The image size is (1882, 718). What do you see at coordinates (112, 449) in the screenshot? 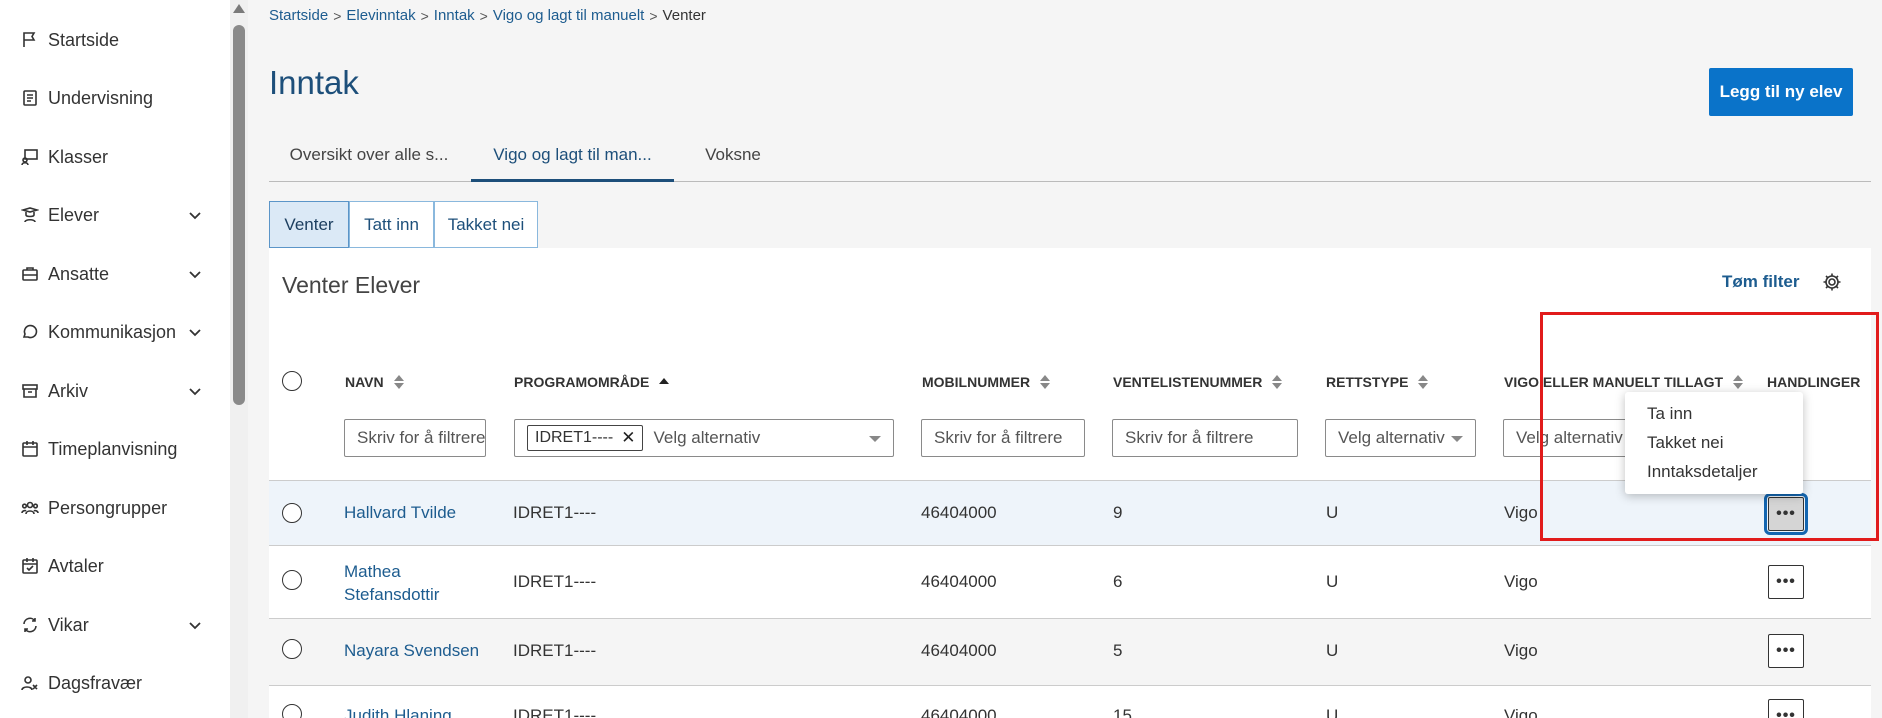
I see `sidebar-item-timeplanvisning: Timeplanvisning` at bounding box center [112, 449].